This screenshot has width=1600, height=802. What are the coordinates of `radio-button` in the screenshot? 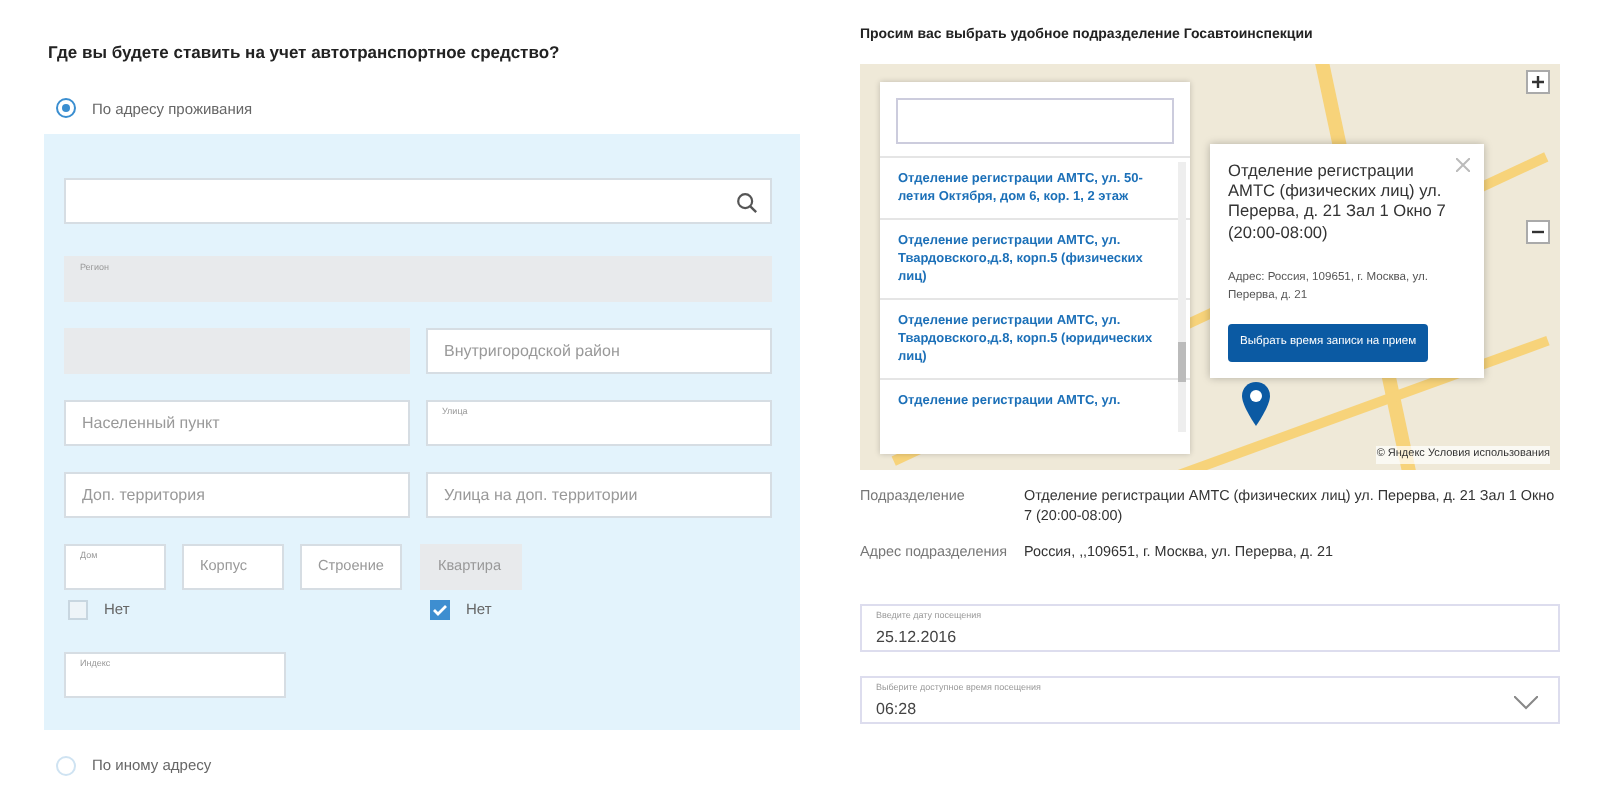 It's located at (66, 108).